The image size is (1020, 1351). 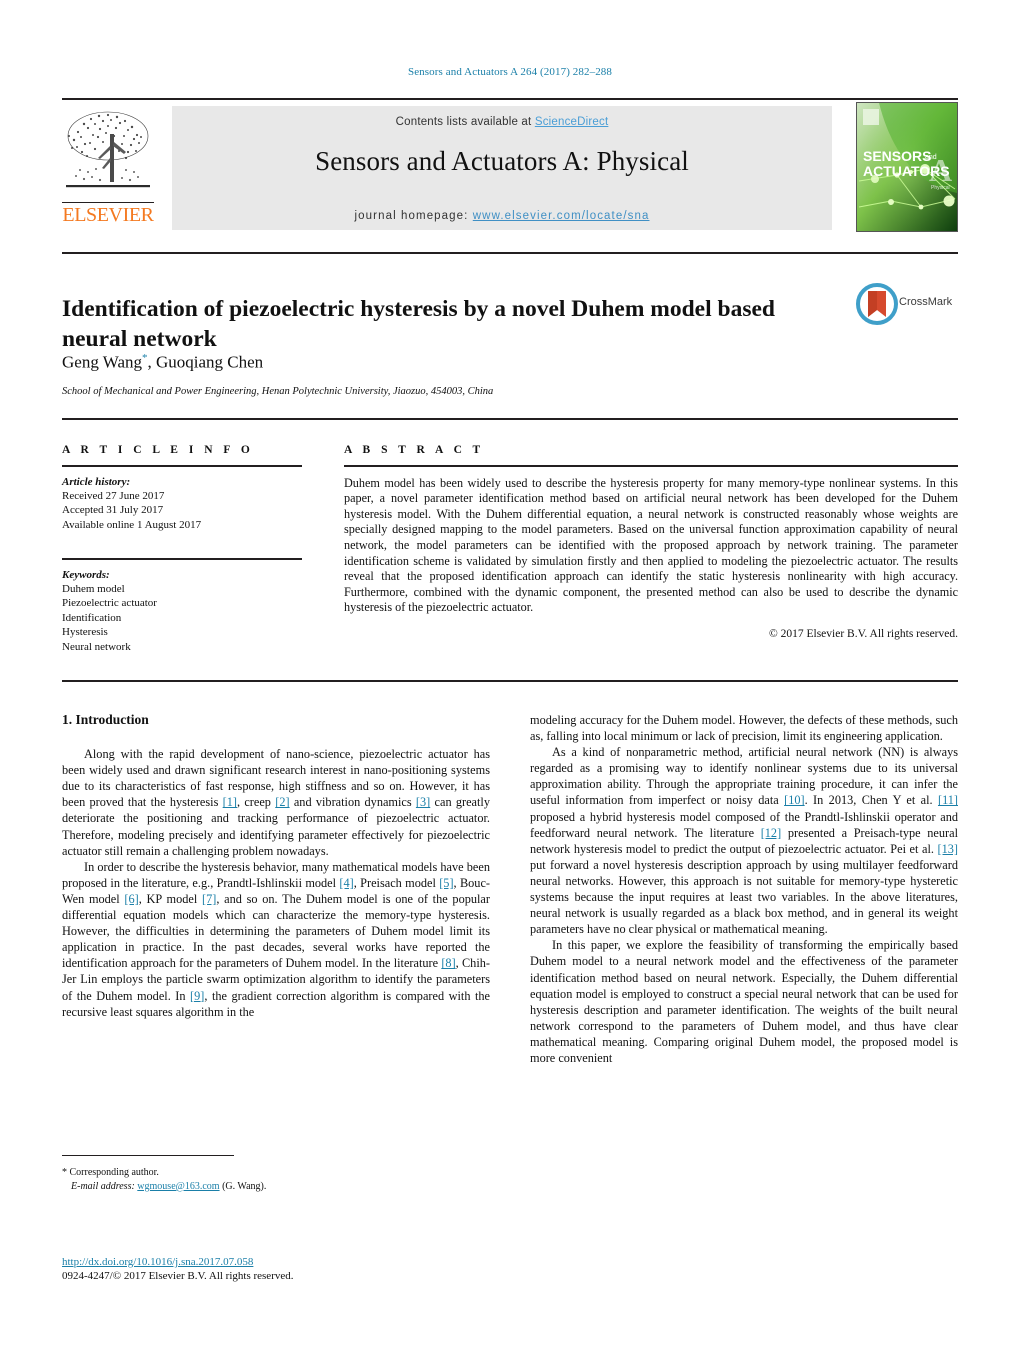 What do you see at coordinates (131, 899) in the screenshot?
I see `citation-link: [6]` at bounding box center [131, 899].